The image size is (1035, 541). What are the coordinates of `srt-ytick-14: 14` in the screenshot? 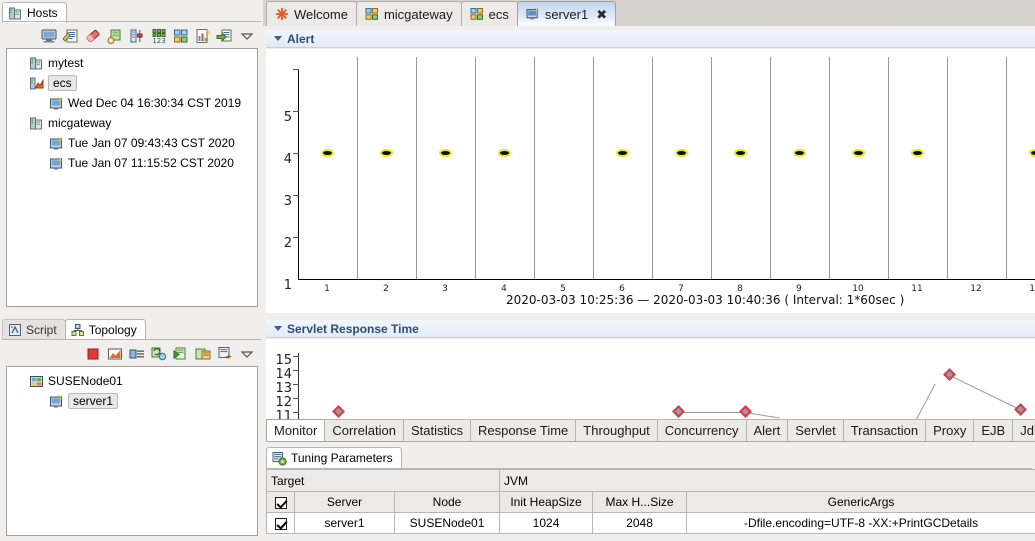 It's located at (283, 374).